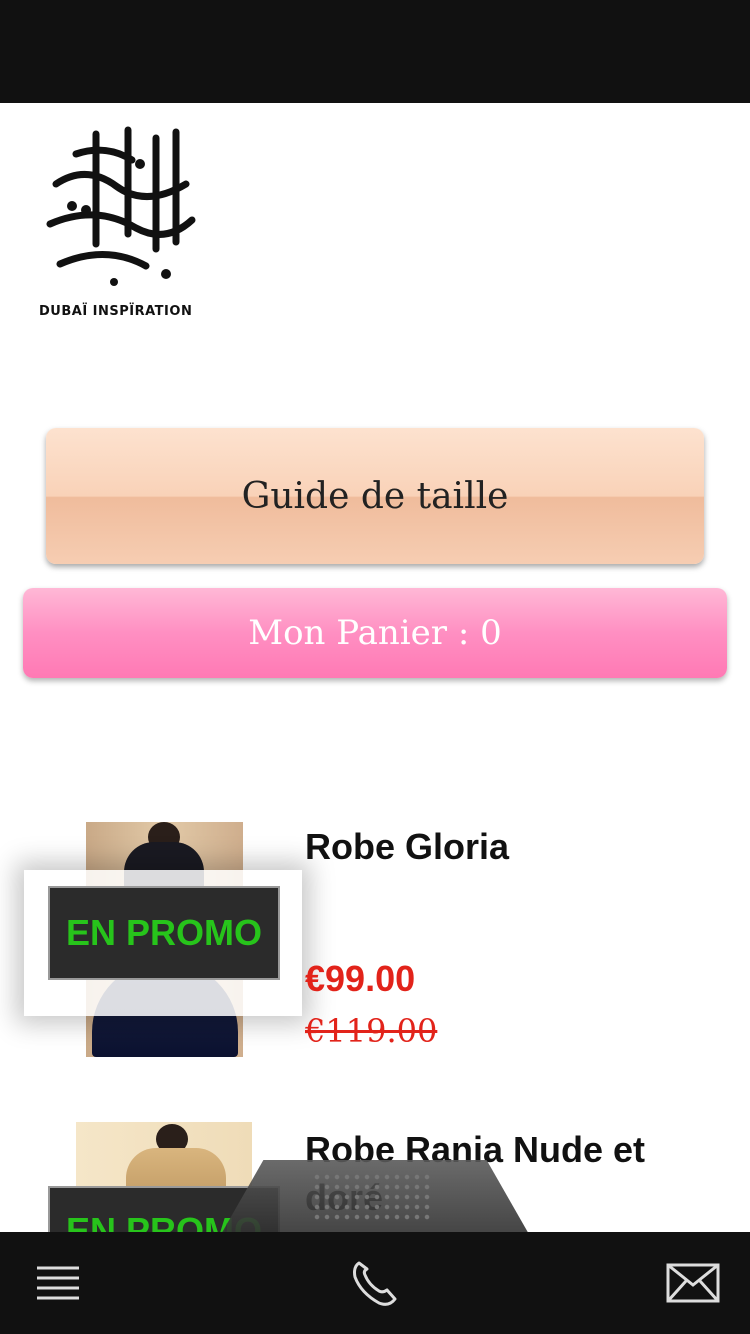 The width and height of the screenshot is (750, 1334). I want to click on calligraphy-logo-icon, so click(121, 206).